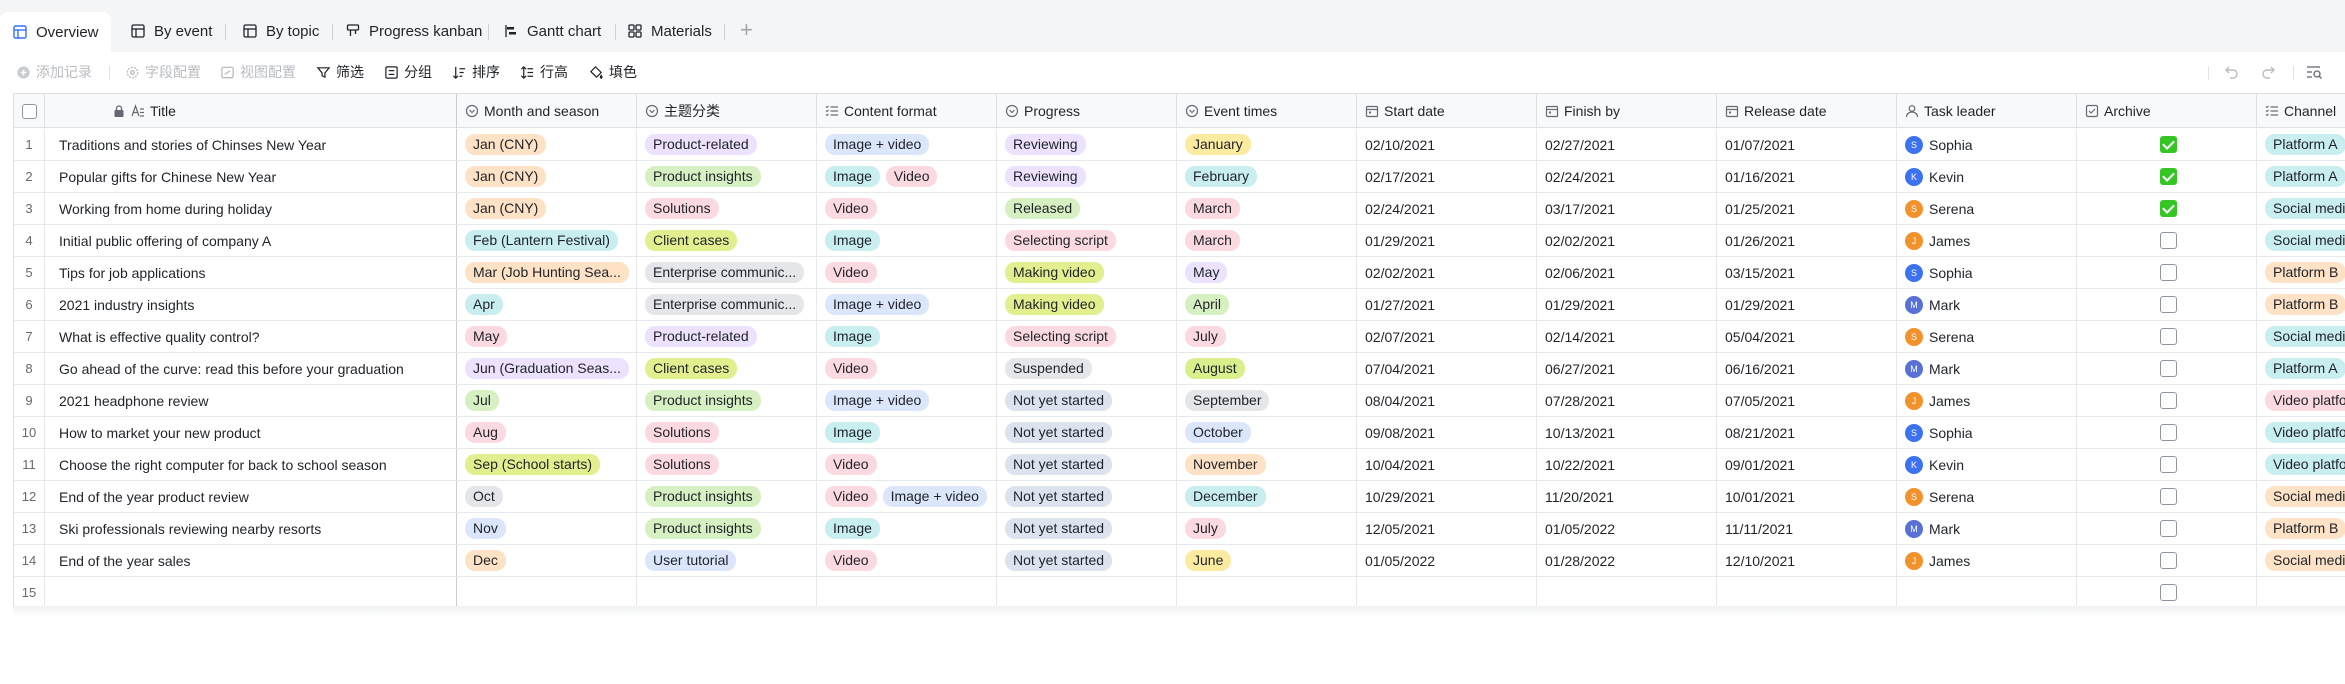 The width and height of the screenshot is (2345, 684). Describe the element at coordinates (171, 31) in the screenshot. I see `tab-by-event: By event` at that location.